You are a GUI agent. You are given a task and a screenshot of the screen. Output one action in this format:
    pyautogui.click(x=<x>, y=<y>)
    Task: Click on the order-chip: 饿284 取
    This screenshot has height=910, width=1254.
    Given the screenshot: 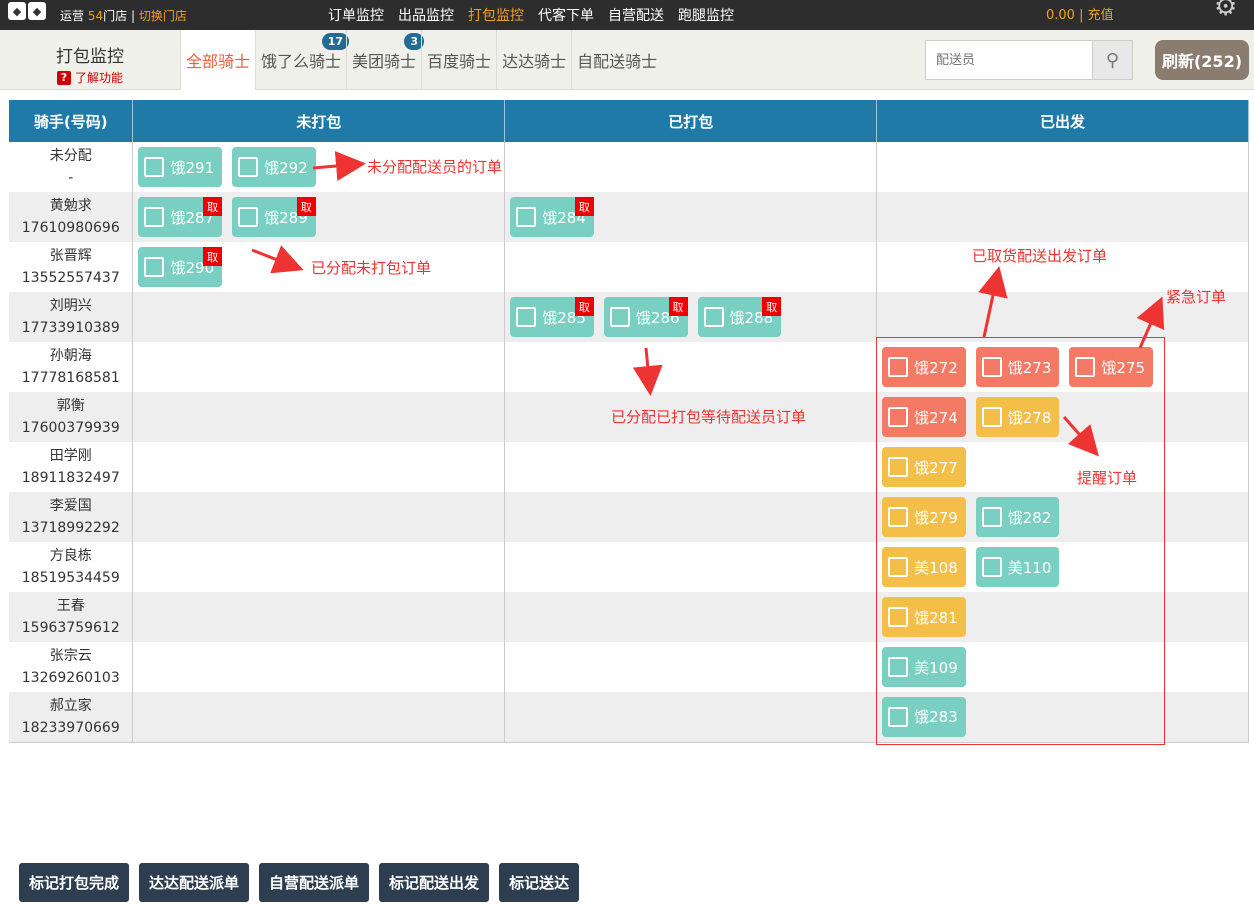 What is the action you would take?
    pyautogui.click(x=552, y=217)
    